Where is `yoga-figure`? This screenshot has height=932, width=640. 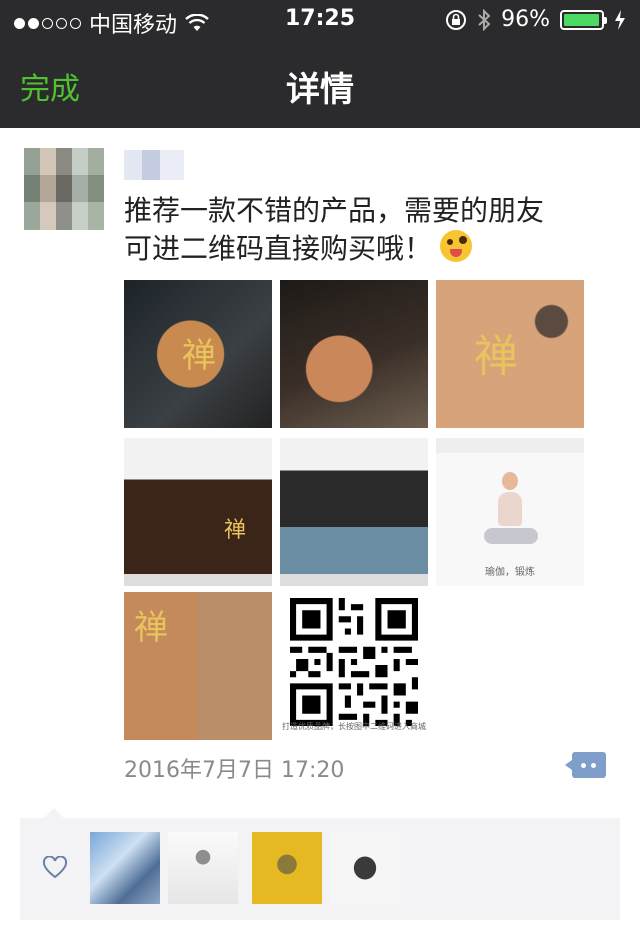 yoga-figure is located at coordinates (510, 513).